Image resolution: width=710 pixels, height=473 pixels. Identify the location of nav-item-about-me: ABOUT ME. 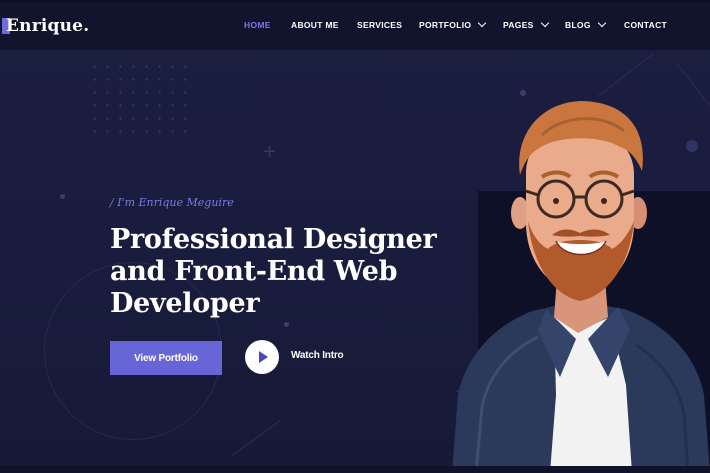
(315, 25).